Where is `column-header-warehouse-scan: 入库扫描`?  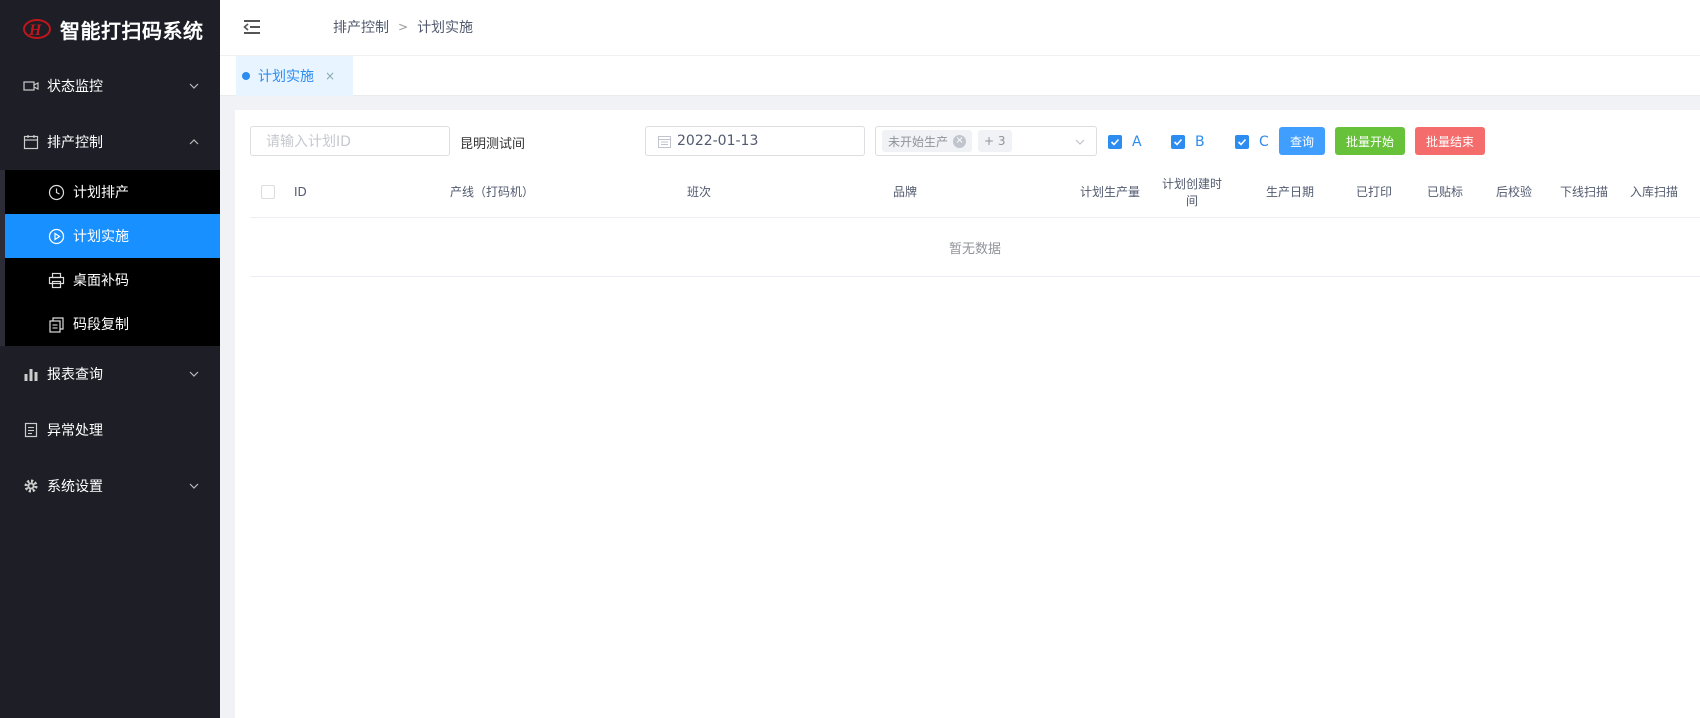
column-header-warehouse-scan: 入库扫描 is located at coordinates (1654, 192).